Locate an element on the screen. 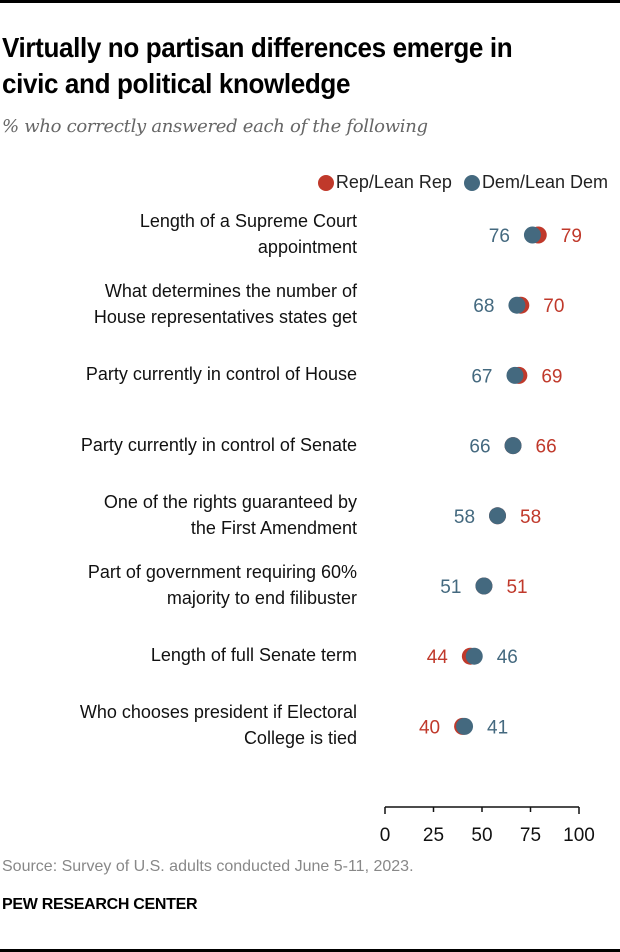  rep-value-label: 70 is located at coordinates (553, 306).